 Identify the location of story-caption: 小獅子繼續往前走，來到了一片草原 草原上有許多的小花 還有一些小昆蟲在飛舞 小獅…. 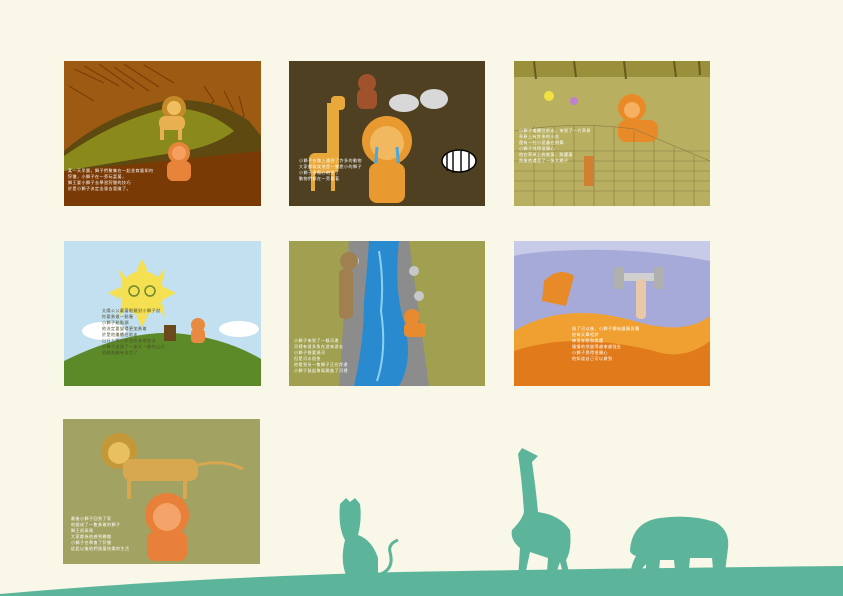
(555, 145).